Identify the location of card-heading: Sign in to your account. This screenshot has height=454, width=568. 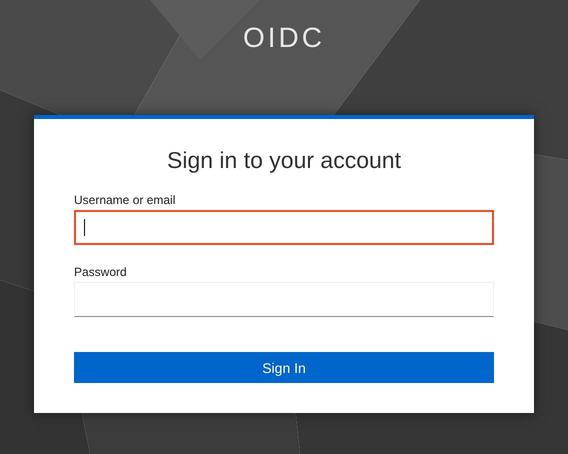
(284, 160).